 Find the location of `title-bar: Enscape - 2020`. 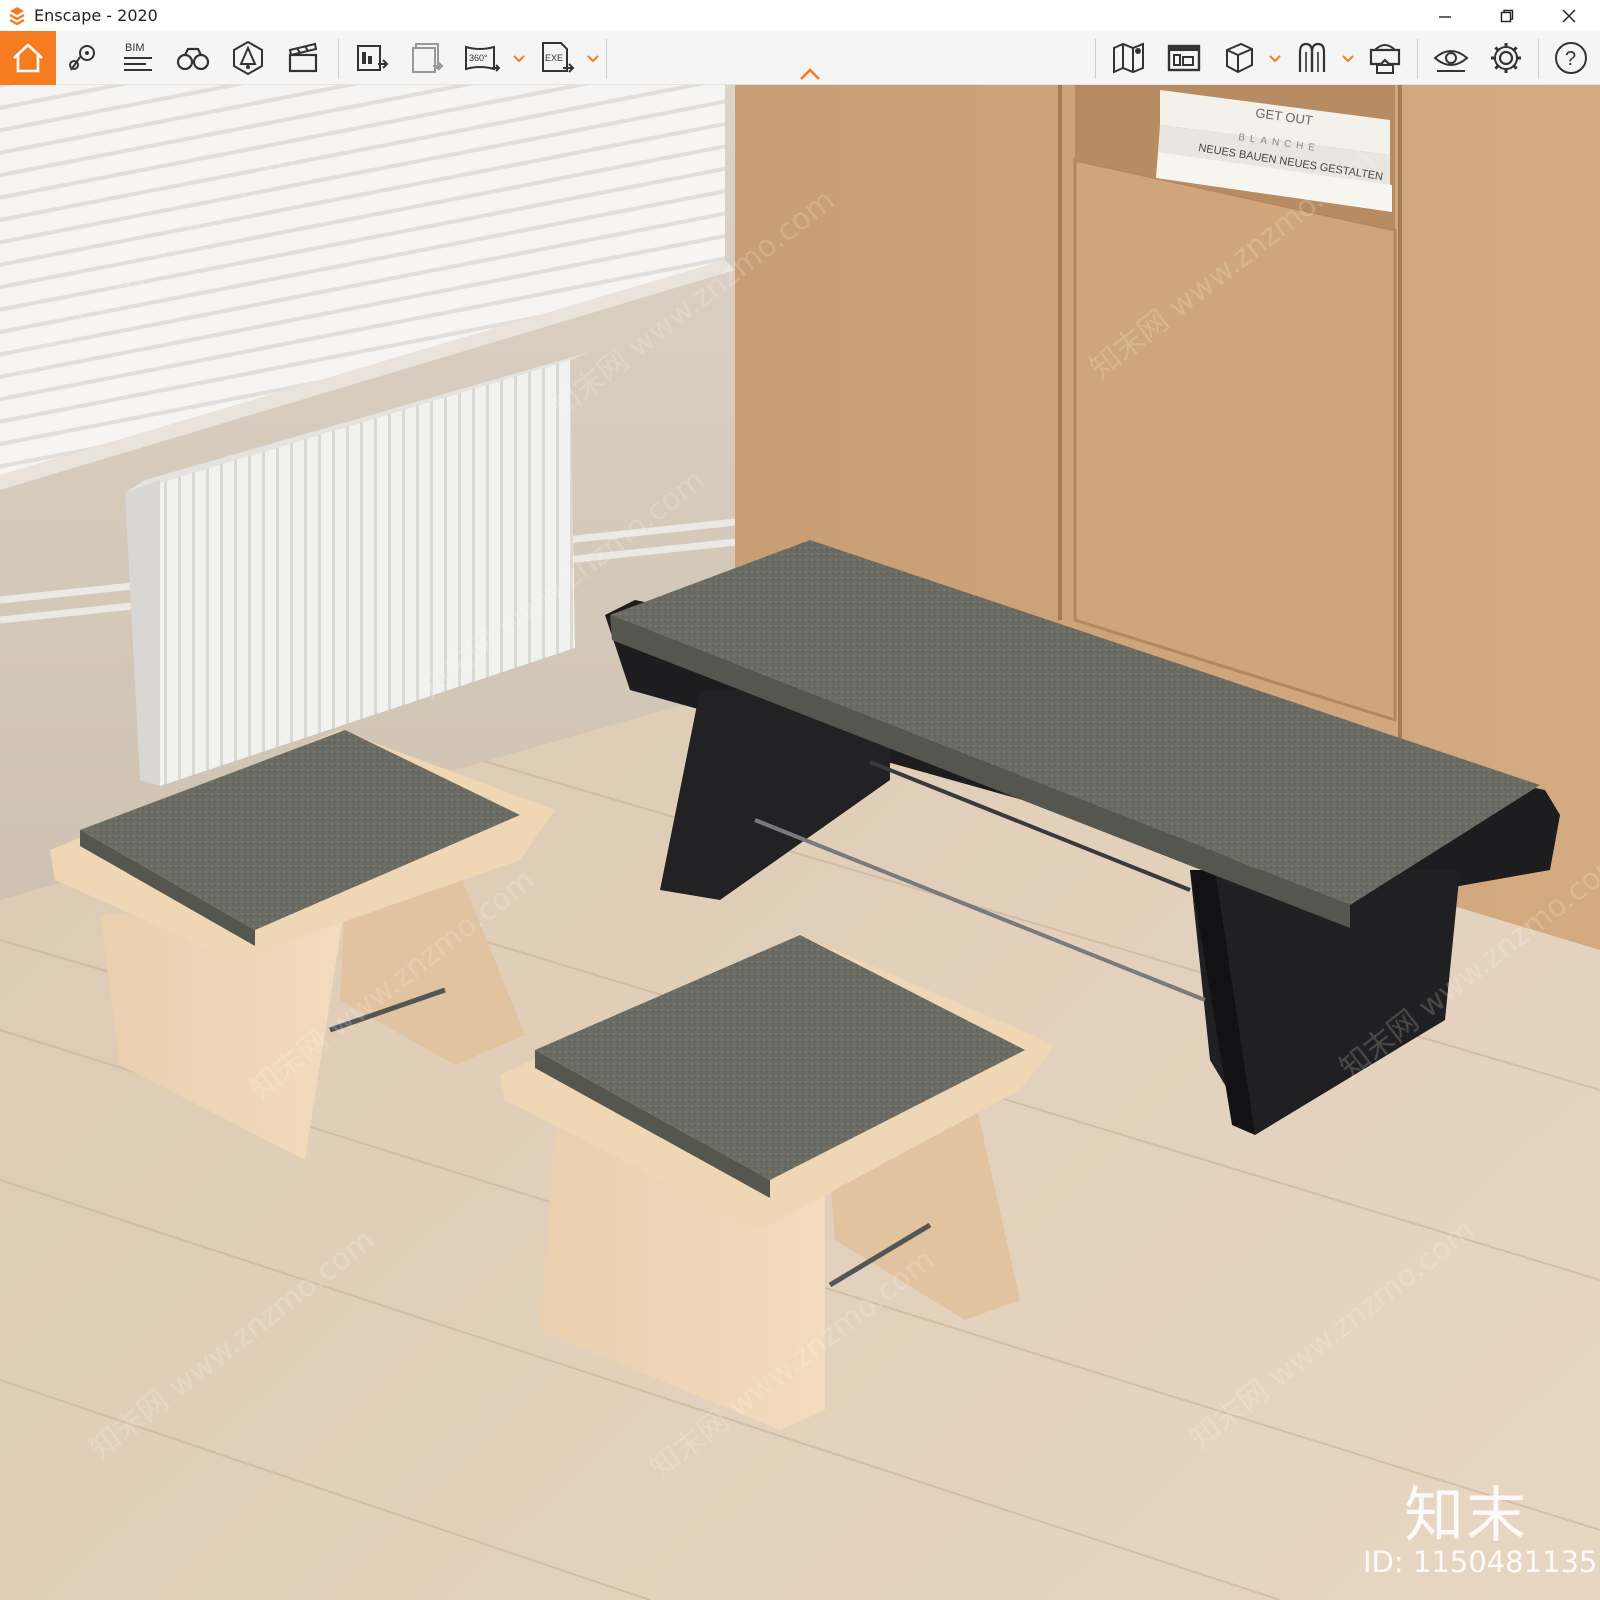

title-bar: Enscape - 2020 is located at coordinates (800, 15).